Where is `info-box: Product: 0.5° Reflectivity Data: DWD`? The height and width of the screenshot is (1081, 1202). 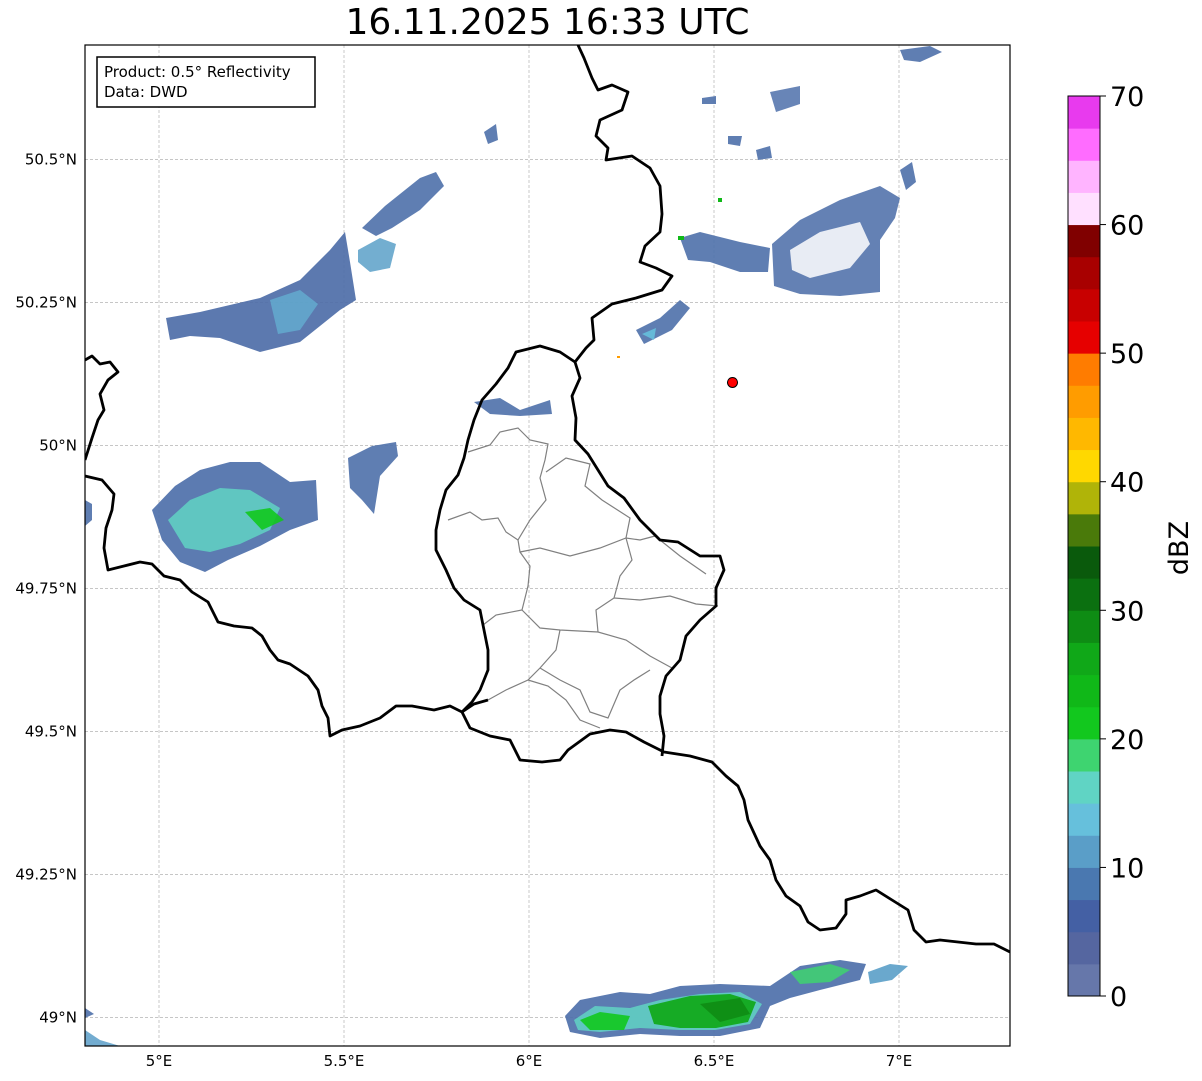
info-box: Product: 0.5° Reflectivity Data: DWD is located at coordinates (206, 82).